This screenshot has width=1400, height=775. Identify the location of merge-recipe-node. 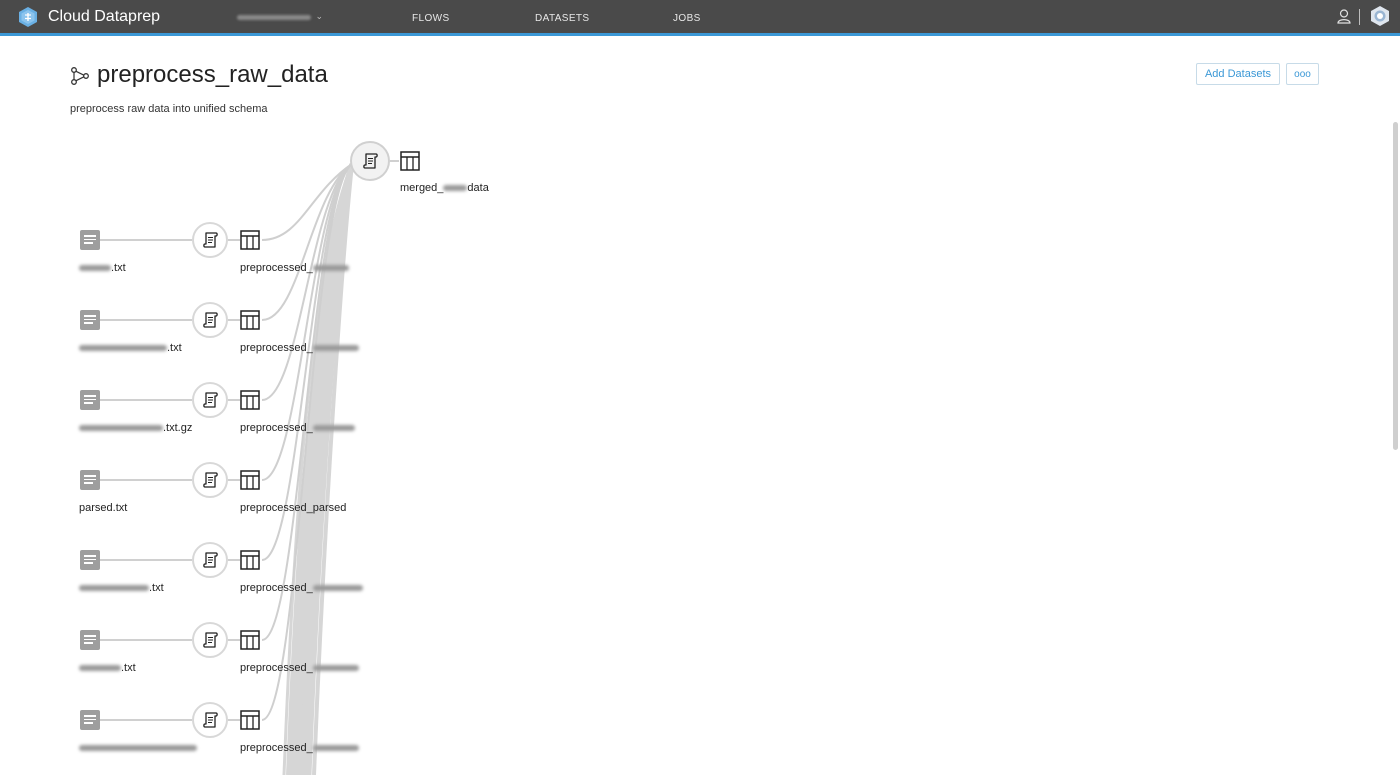
(370, 161).